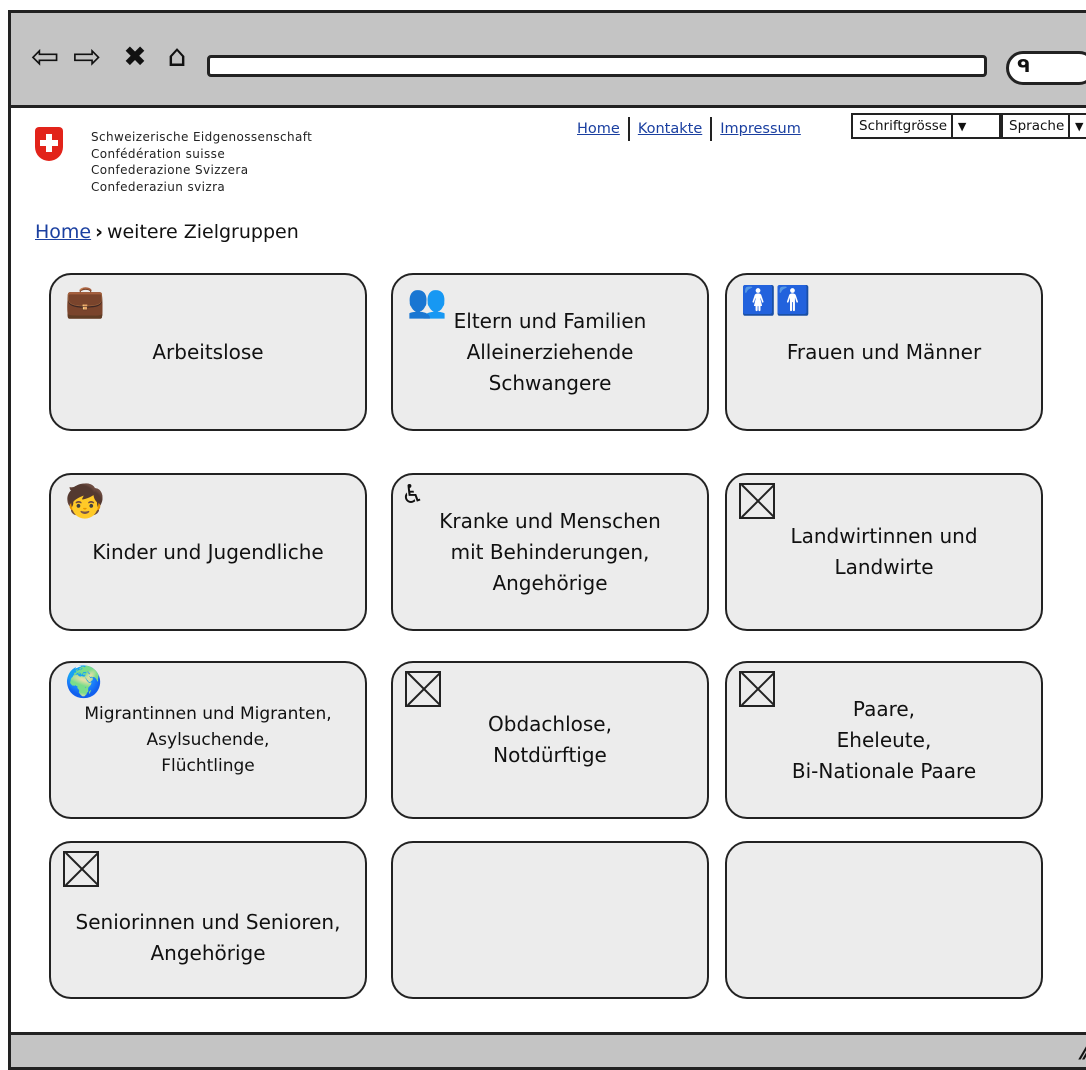  Describe the element at coordinates (598, 129) in the screenshot. I see `nav-home-link: Home` at that location.